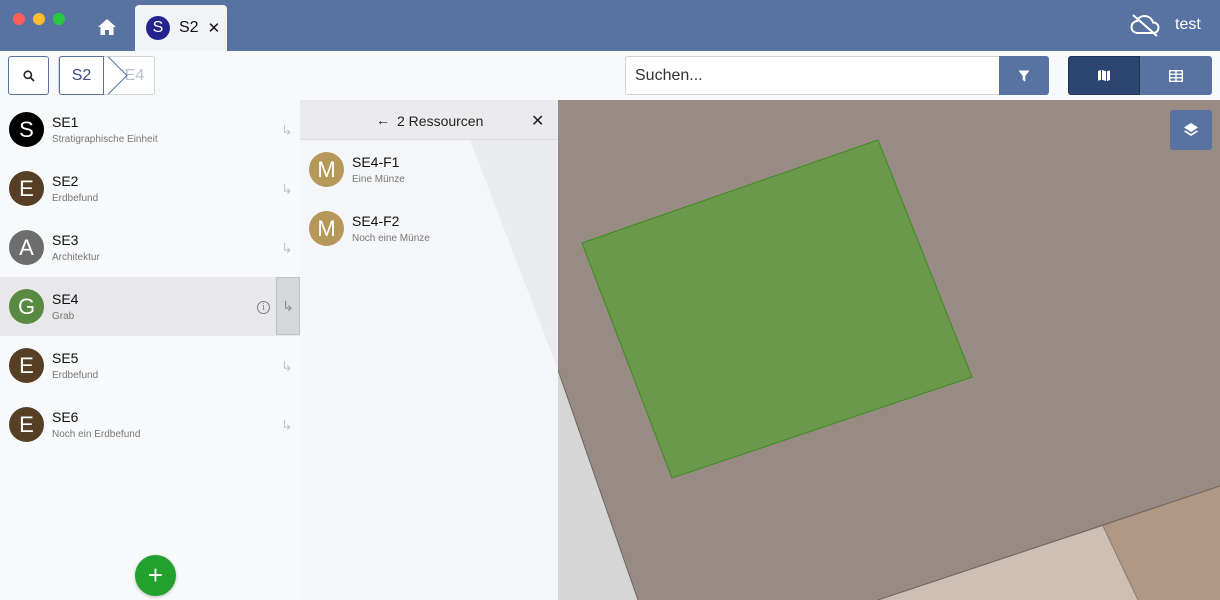 Image resolution: width=1220 pixels, height=600 pixels. I want to click on tab-avatar: S, so click(158, 28).